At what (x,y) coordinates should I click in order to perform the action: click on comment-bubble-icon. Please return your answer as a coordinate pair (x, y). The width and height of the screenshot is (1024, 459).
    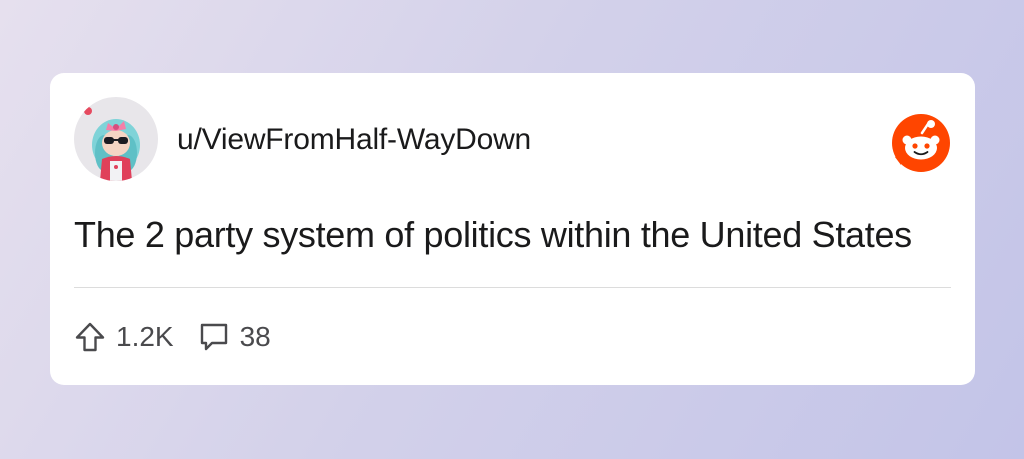
    Looking at the image, I should click on (213, 337).